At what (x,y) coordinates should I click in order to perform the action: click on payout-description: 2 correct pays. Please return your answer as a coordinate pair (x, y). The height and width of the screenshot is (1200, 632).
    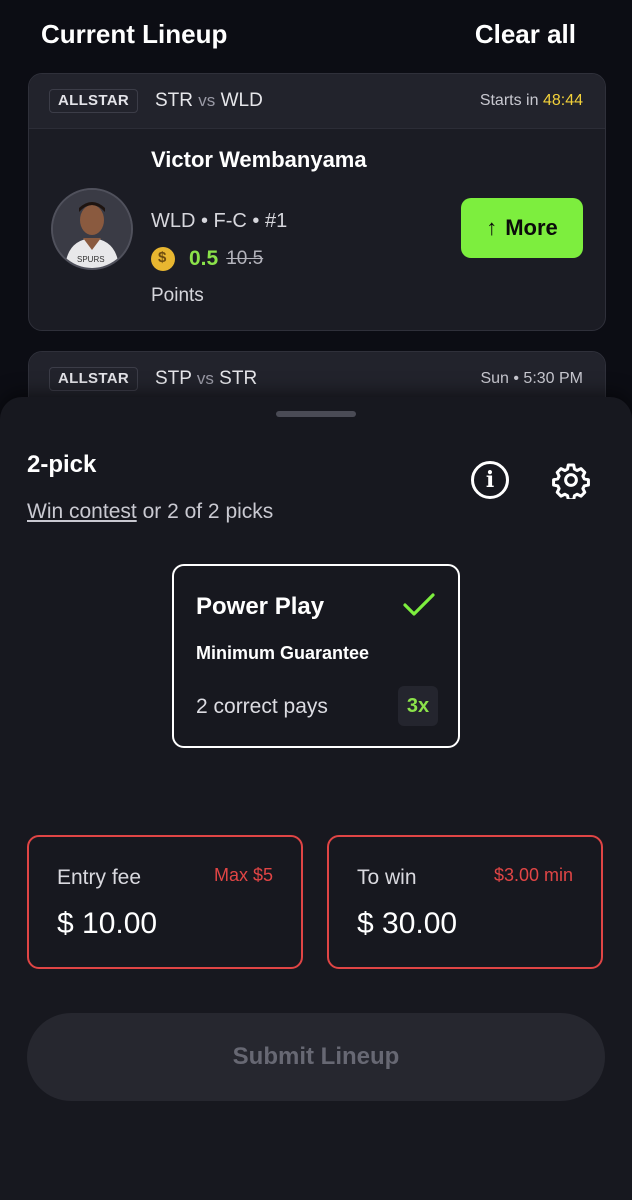
    Looking at the image, I should click on (262, 706).